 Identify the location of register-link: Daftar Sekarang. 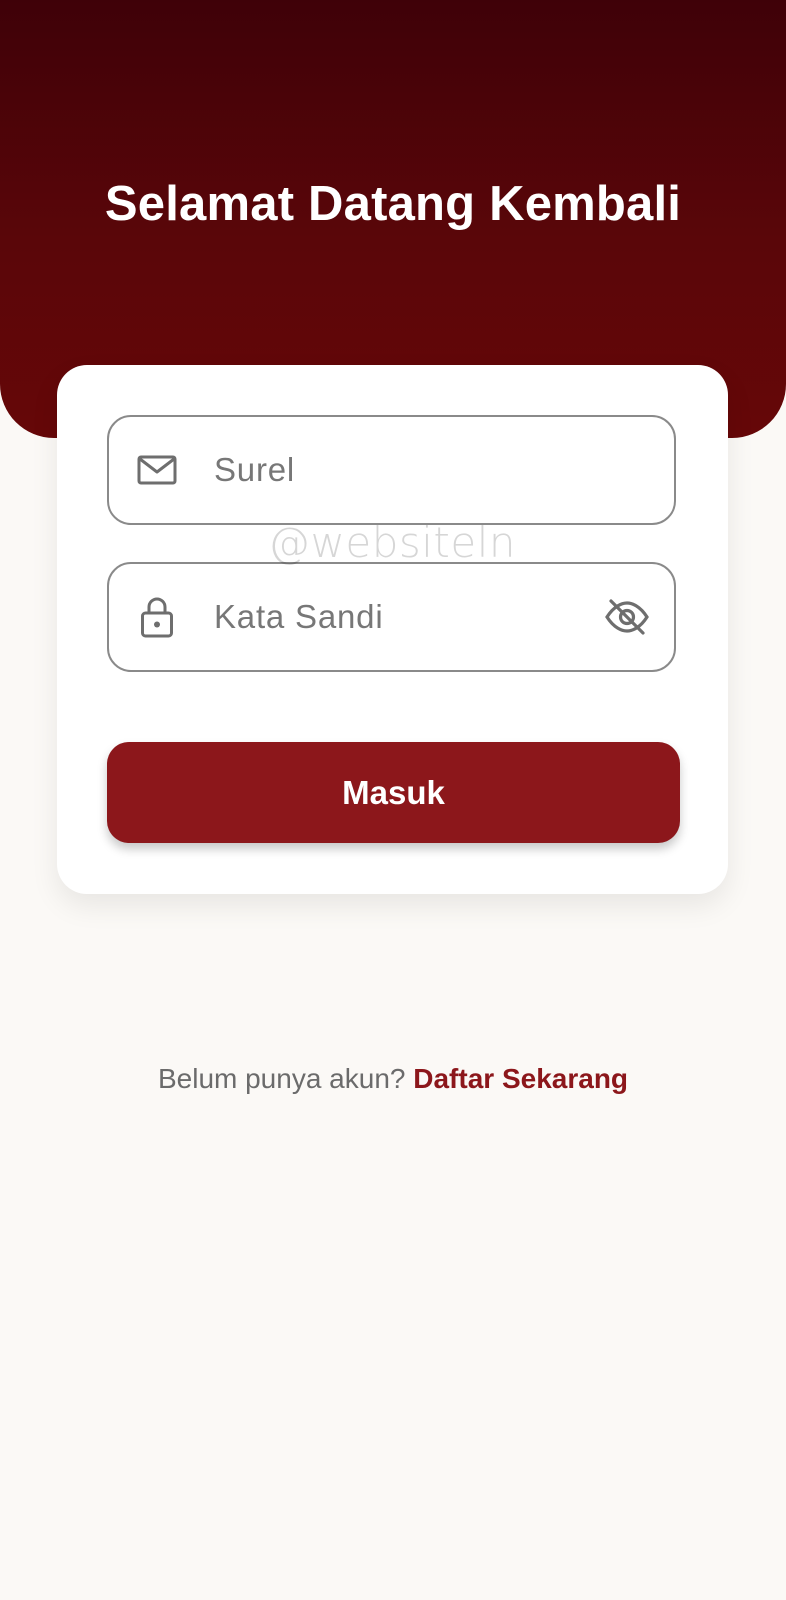
(520, 1078).